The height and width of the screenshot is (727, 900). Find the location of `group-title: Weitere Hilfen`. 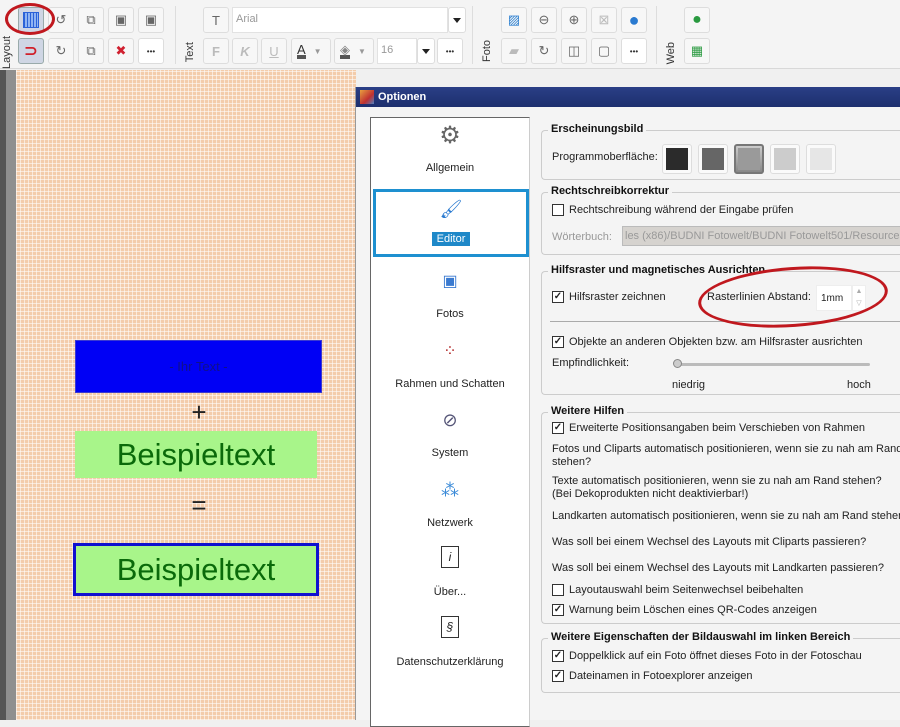

group-title: Weitere Hilfen is located at coordinates (588, 411).